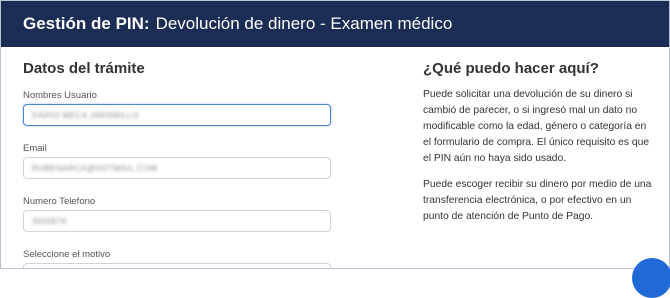  Describe the element at coordinates (84, 68) in the screenshot. I see `form-title: Datos del trámite` at that location.